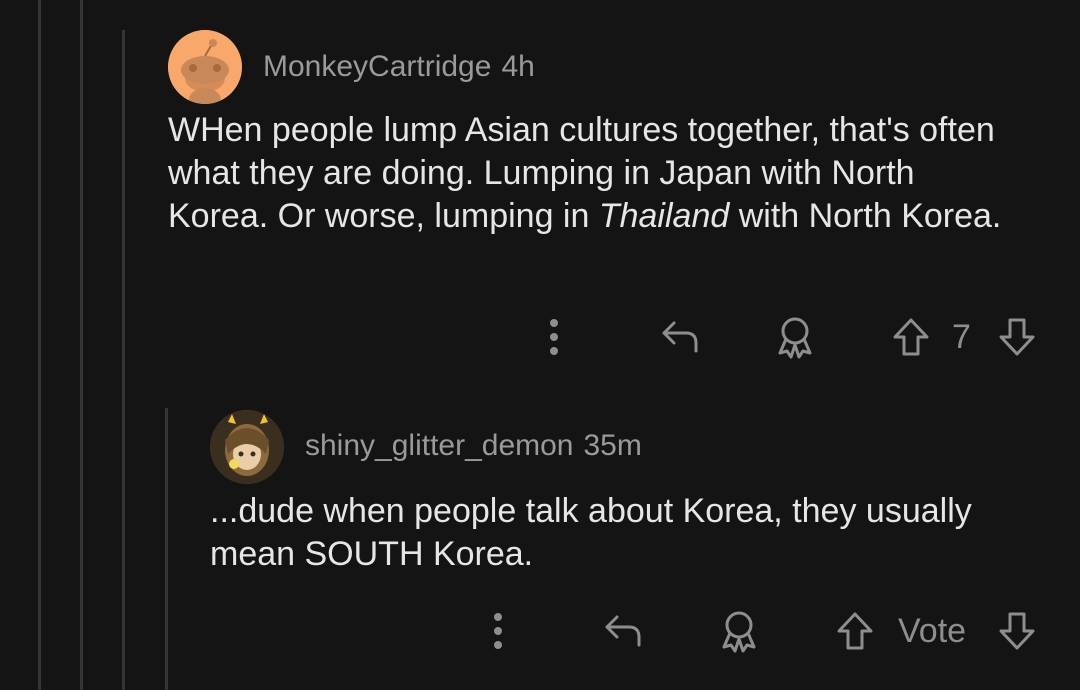 This screenshot has width=1080, height=690. I want to click on username-text: shiny_glitter_demon, so click(439, 445).